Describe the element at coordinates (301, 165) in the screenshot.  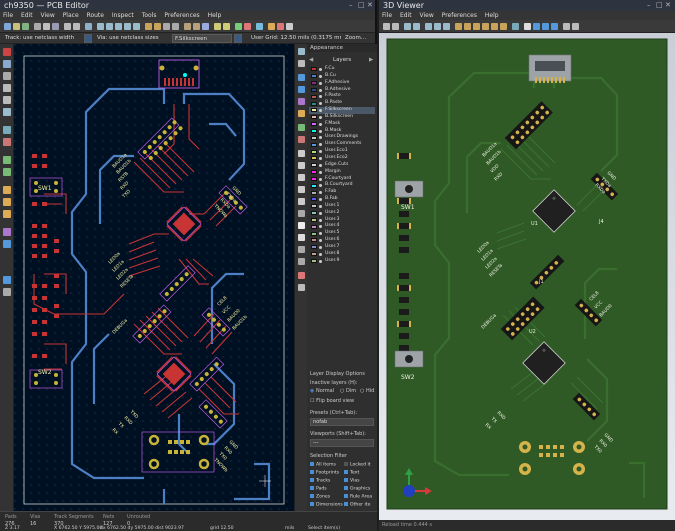
I see `draw-arc-icon` at that location.